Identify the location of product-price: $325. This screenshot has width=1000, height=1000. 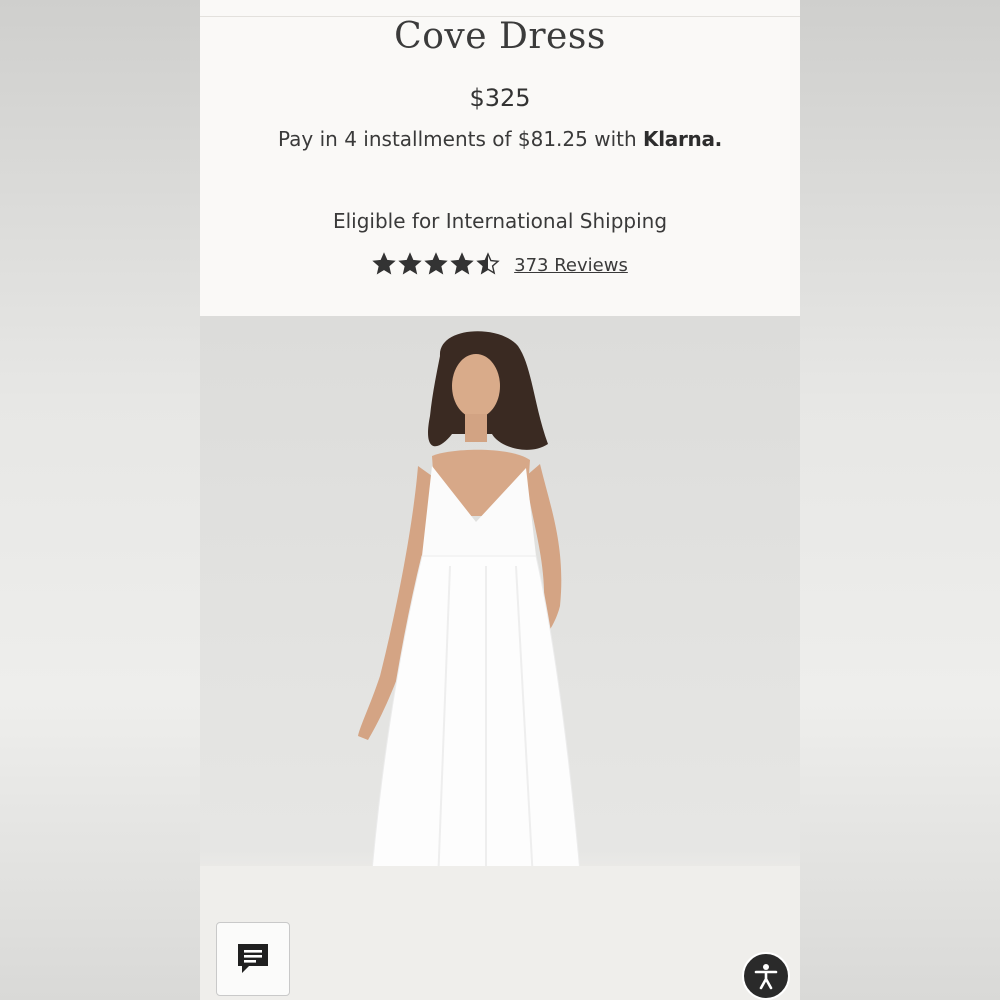
(500, 98).